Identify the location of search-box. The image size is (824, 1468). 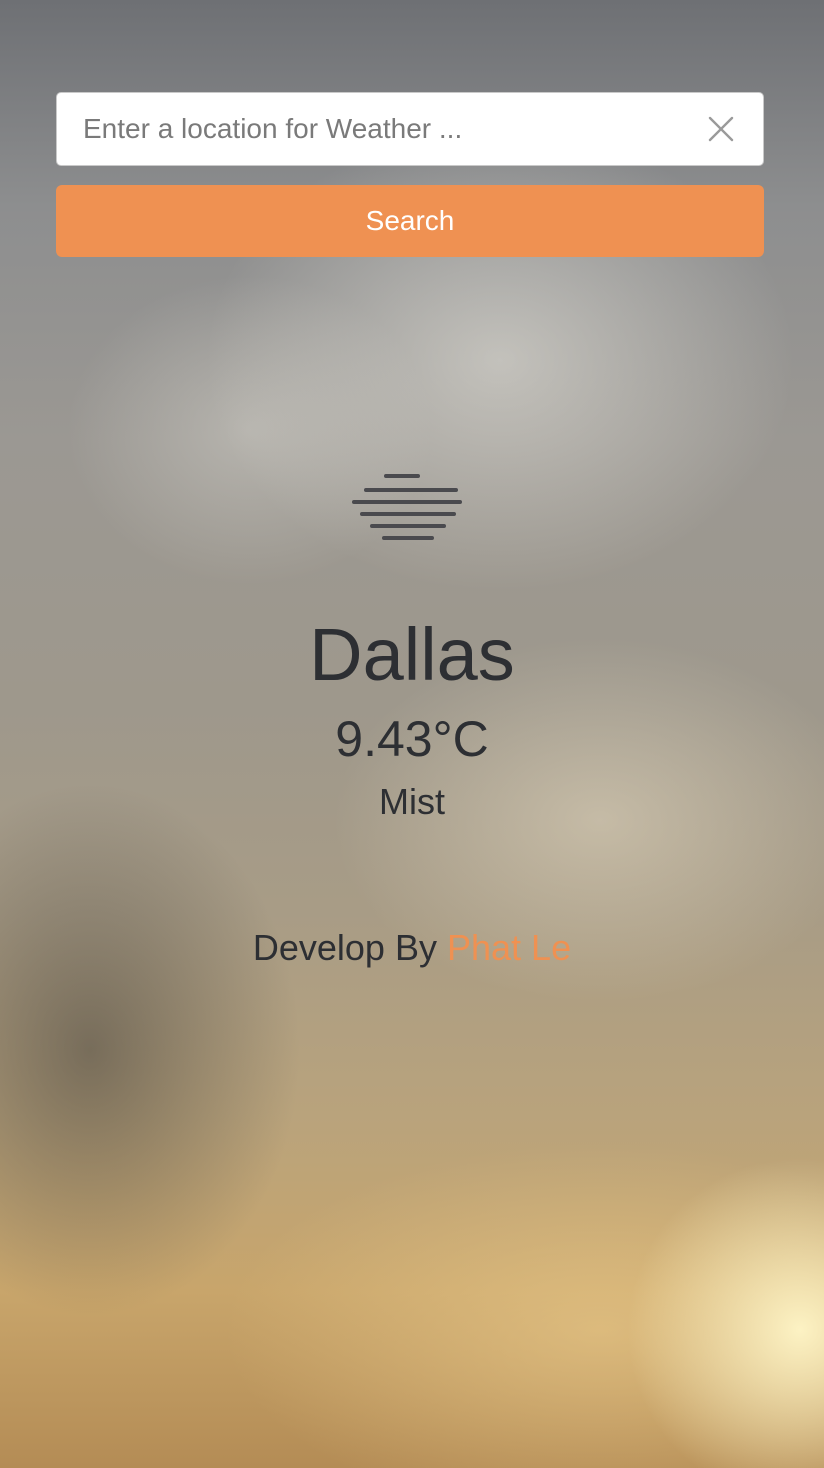
(410, 129).